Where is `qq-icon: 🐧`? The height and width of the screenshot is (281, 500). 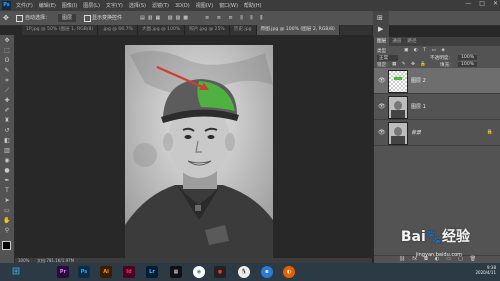 qq-icon: 🐧 is located at coordinates (244, 272).